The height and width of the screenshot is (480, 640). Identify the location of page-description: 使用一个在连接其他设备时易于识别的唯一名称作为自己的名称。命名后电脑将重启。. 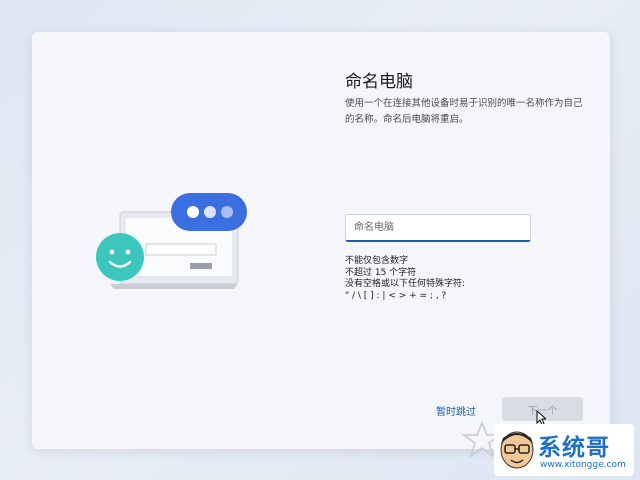
(464, 111).